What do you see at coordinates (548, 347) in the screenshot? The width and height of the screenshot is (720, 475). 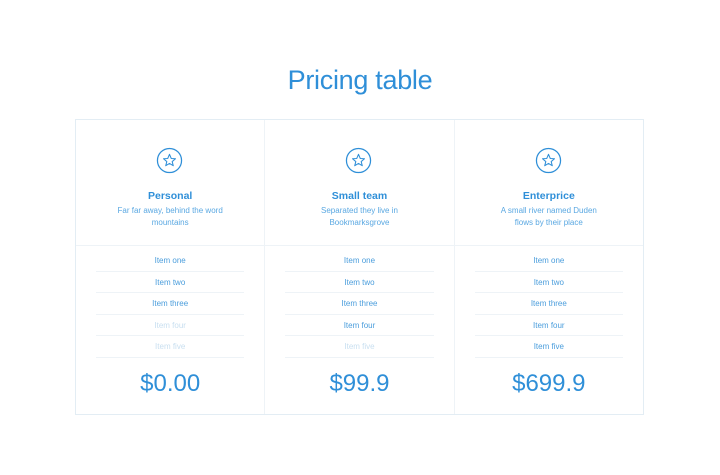 I see `feature-item: Item five` at bounding box center [548, 347].